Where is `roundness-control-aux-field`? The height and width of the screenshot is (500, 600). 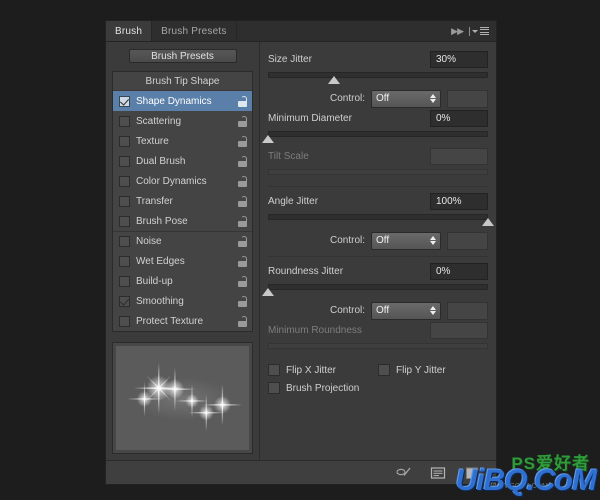
roundness-control-aux-field is located at coordinates (467, 310).